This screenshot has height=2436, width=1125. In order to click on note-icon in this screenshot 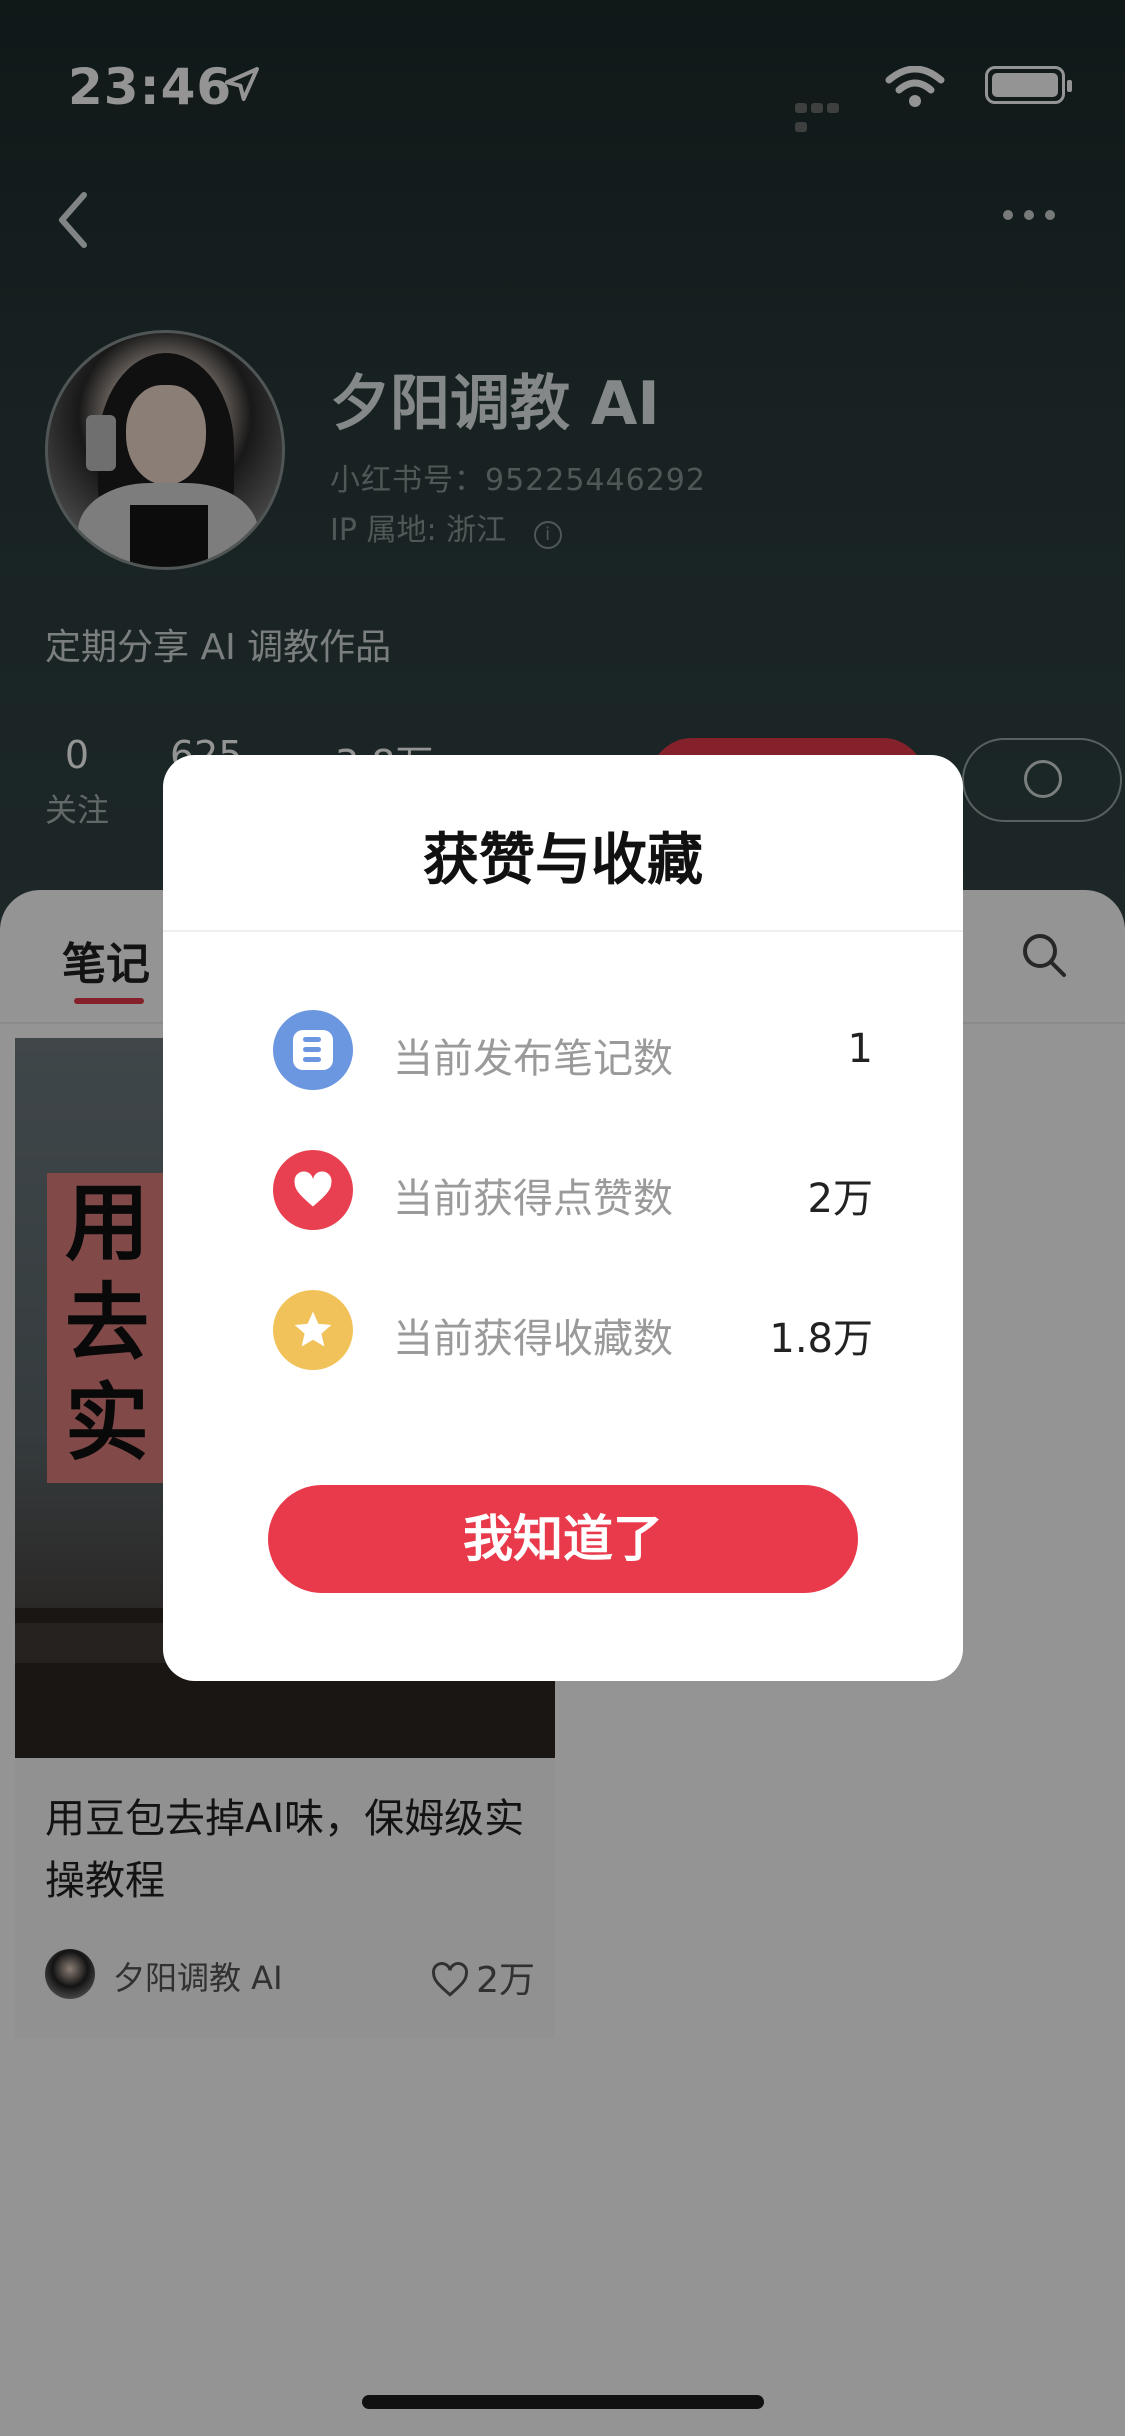, I will do `click(313, 1050)`.